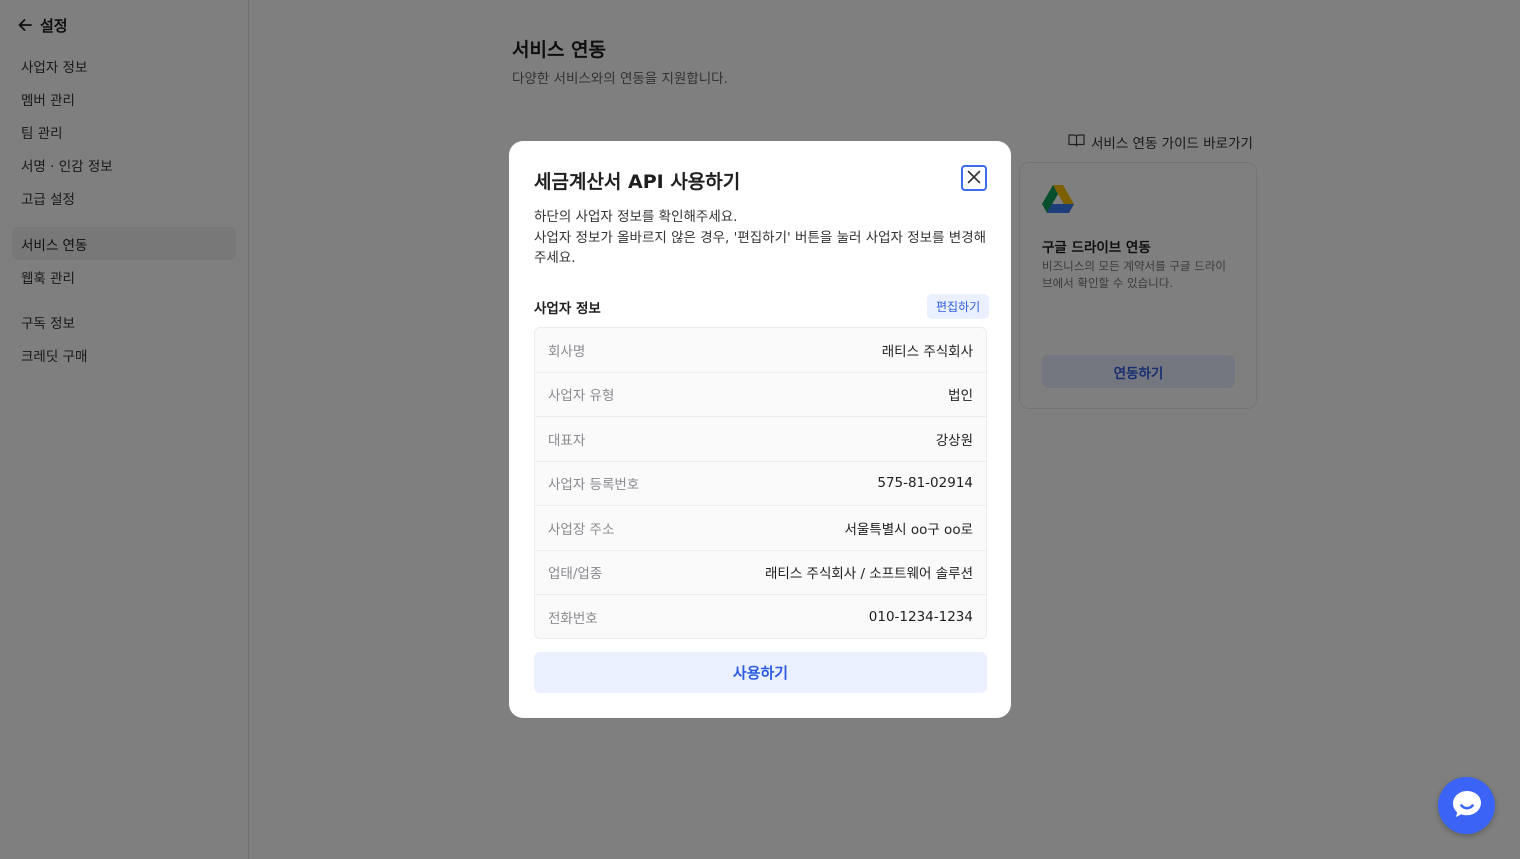 This screenshot has width=1520, height=859. What do you see at coordinates (760, 616) in the screenshot?
I see `info-row-phone: 전화번호 010-1234-1234` at bounding box center [760, 616].